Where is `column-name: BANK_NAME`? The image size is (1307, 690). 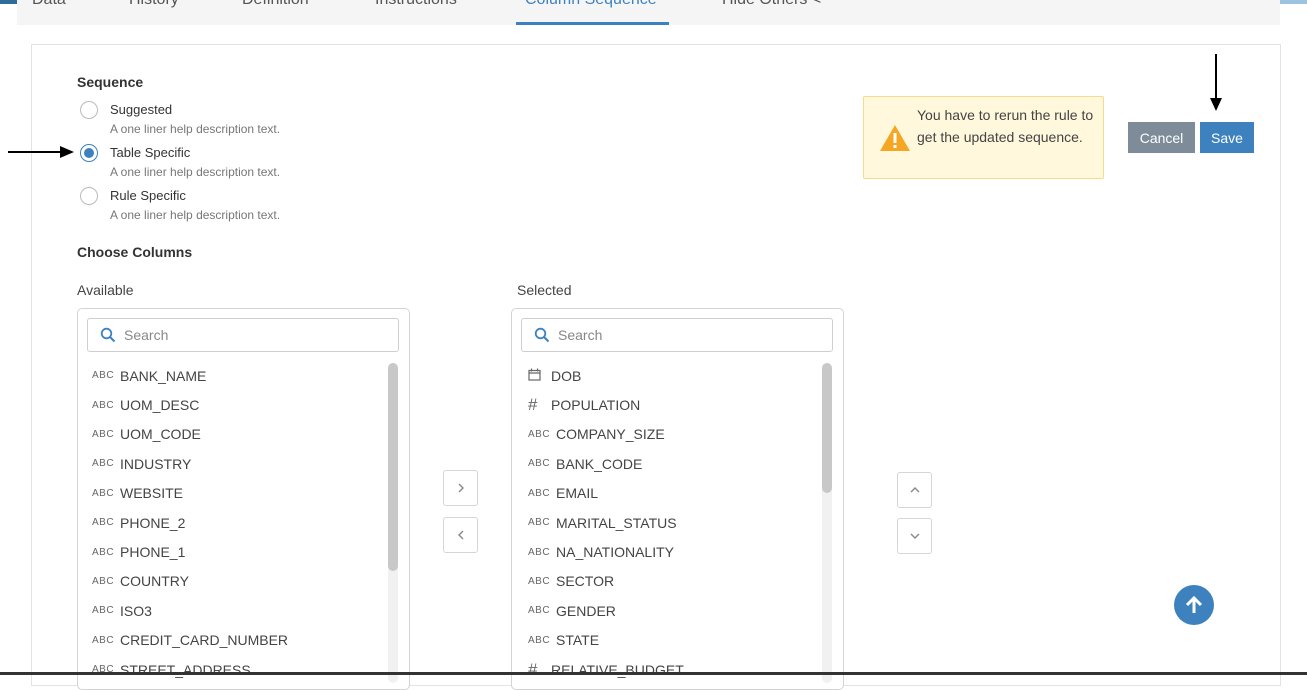 column-name: BANK_NAME is located at coordinates (163, 375).